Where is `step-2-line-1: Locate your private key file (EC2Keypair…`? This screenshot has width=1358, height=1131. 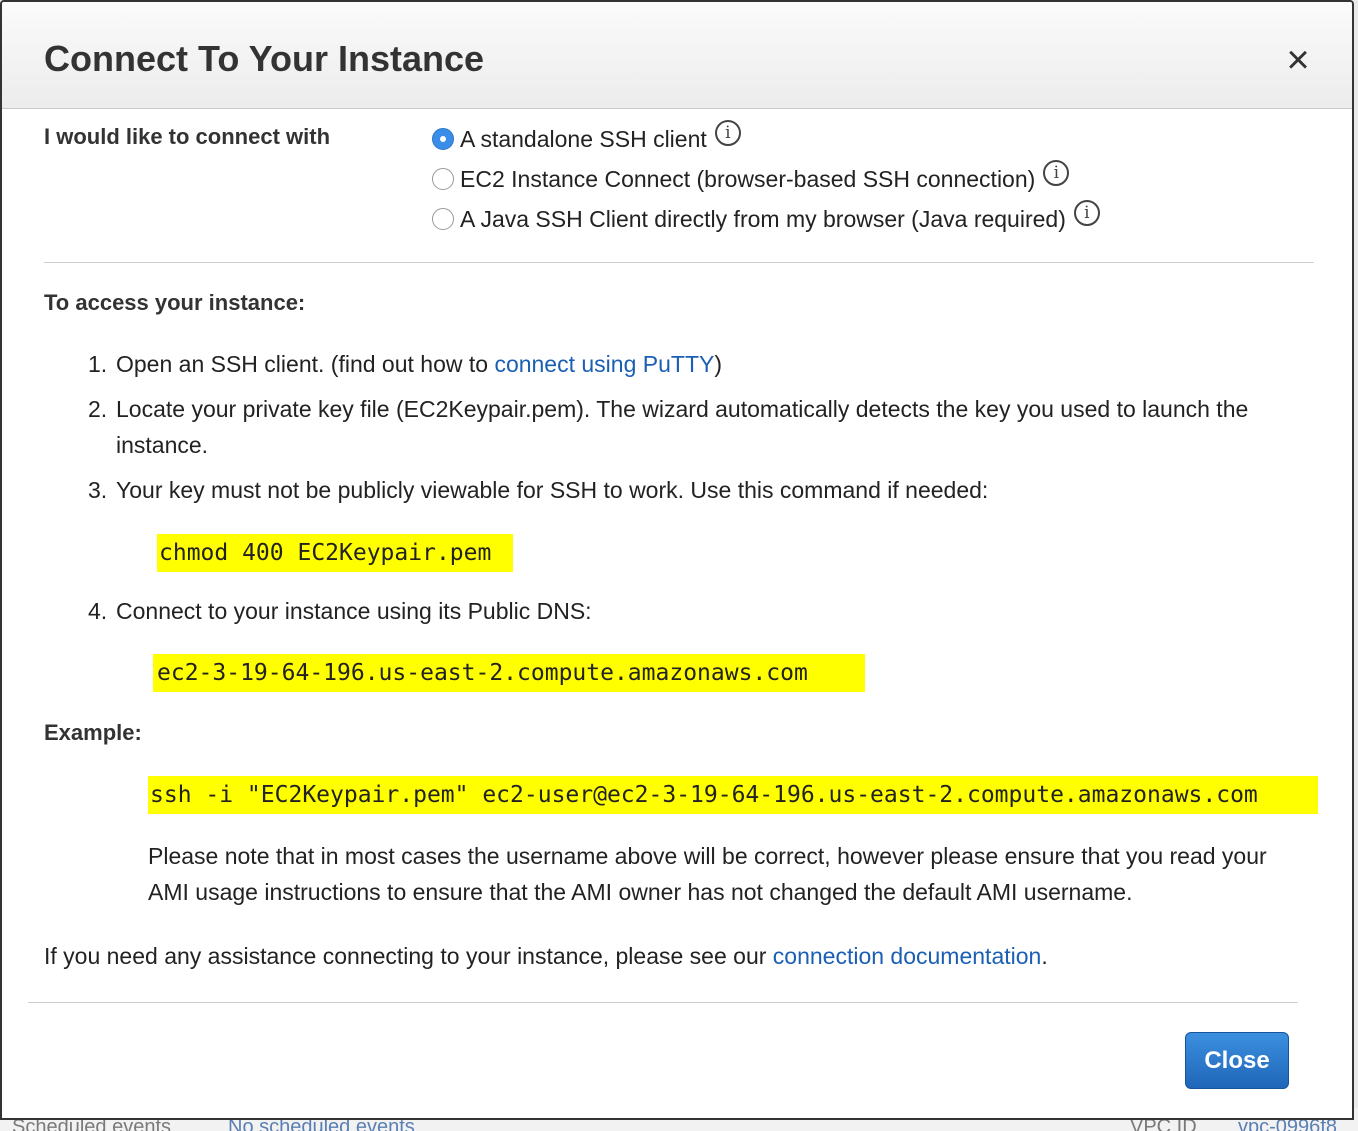
step-2-line-1: Locate your private key file (EC2Keypair… is located at coordinates (682, 409).